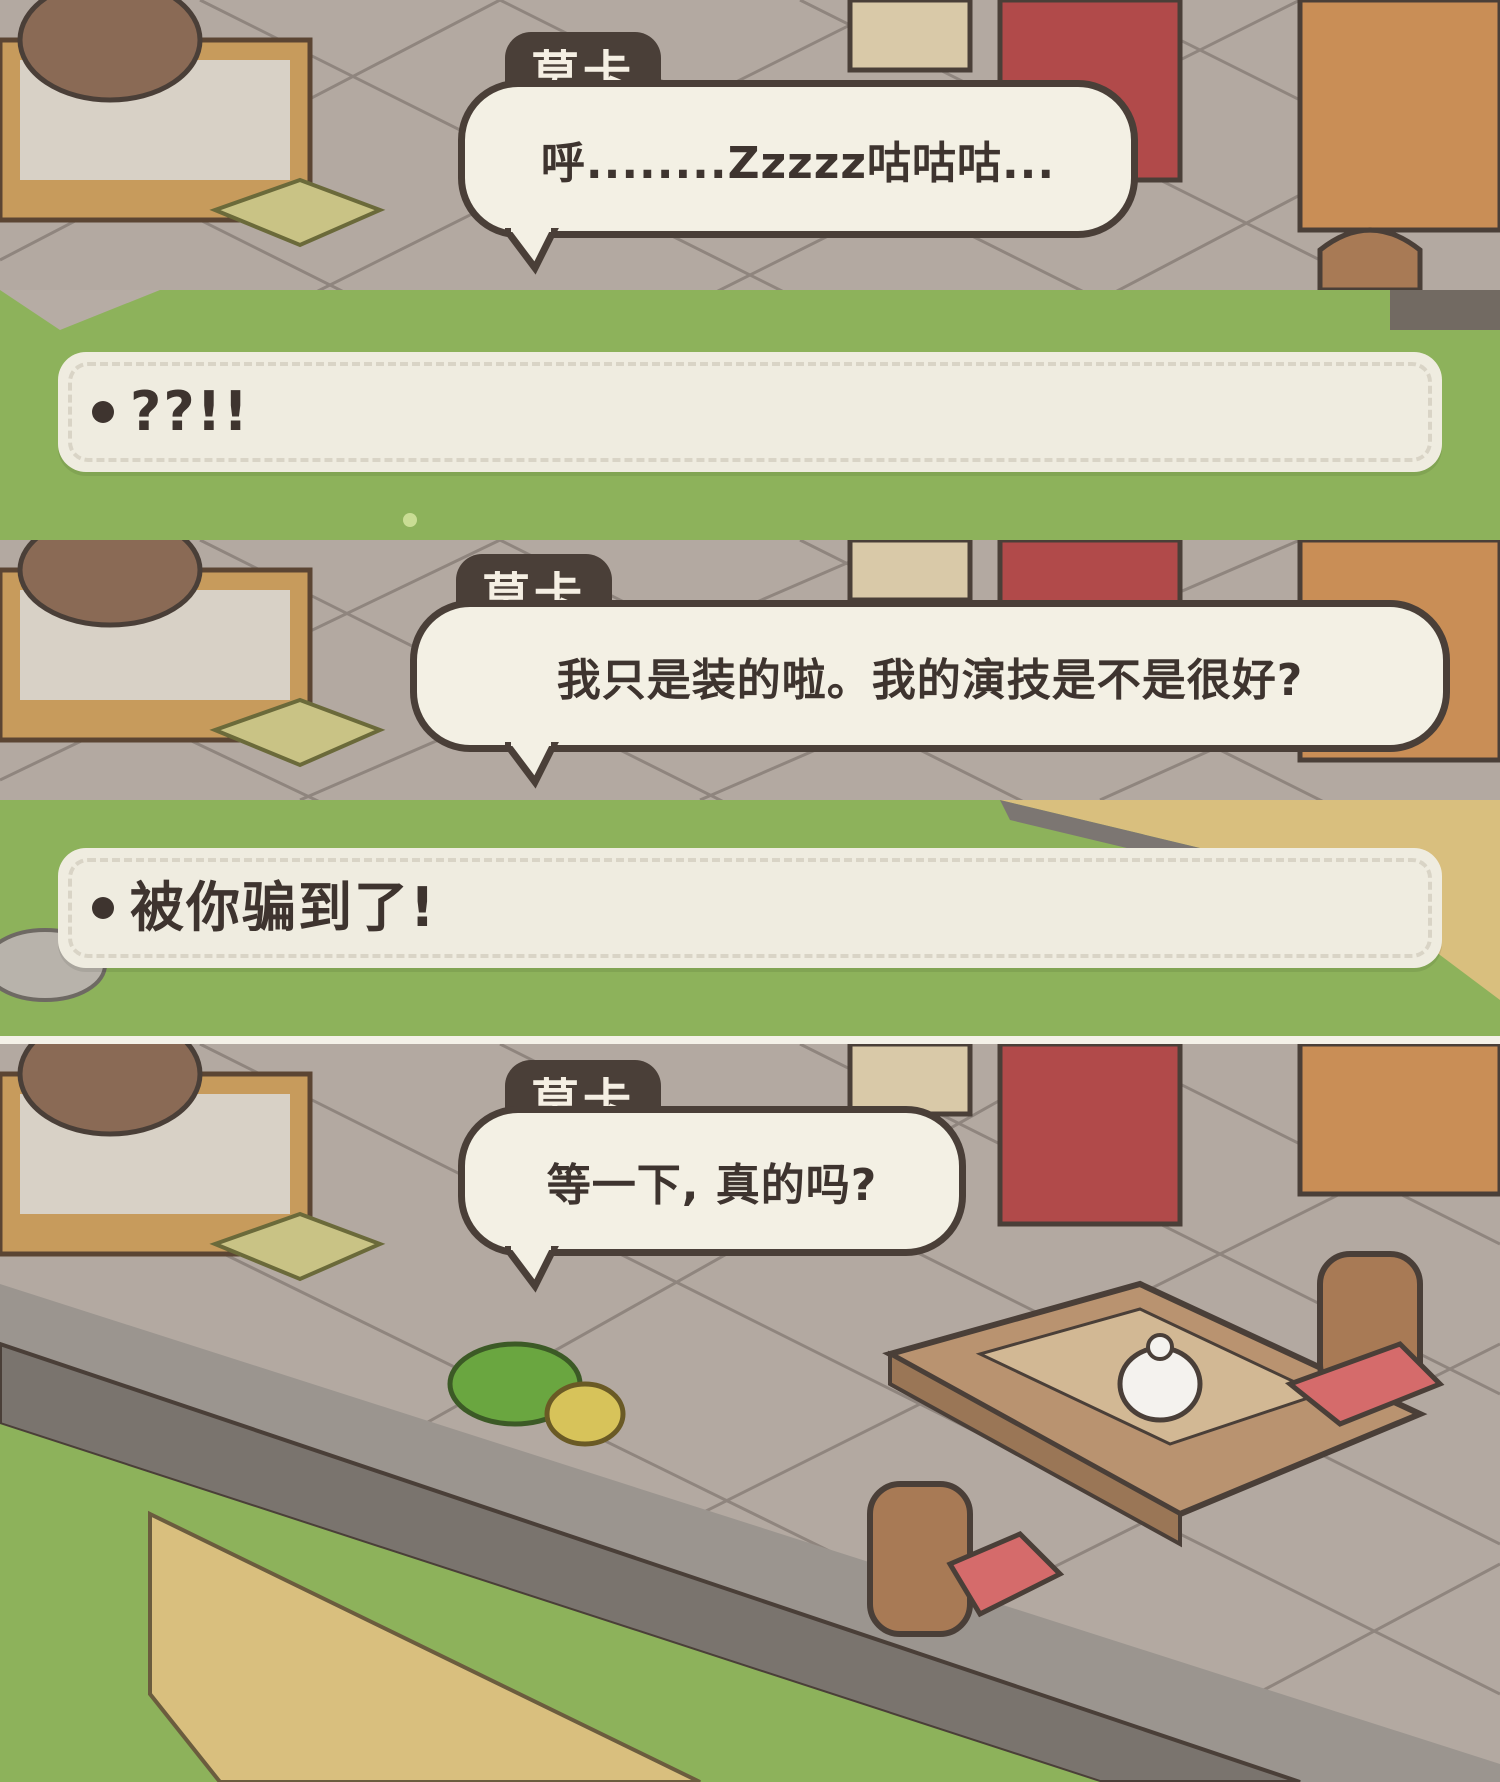 This screenshot has width=1500, height=1782. I want to click on speech-bubble: 等一下, 真的吗?, so click(712, 1181).